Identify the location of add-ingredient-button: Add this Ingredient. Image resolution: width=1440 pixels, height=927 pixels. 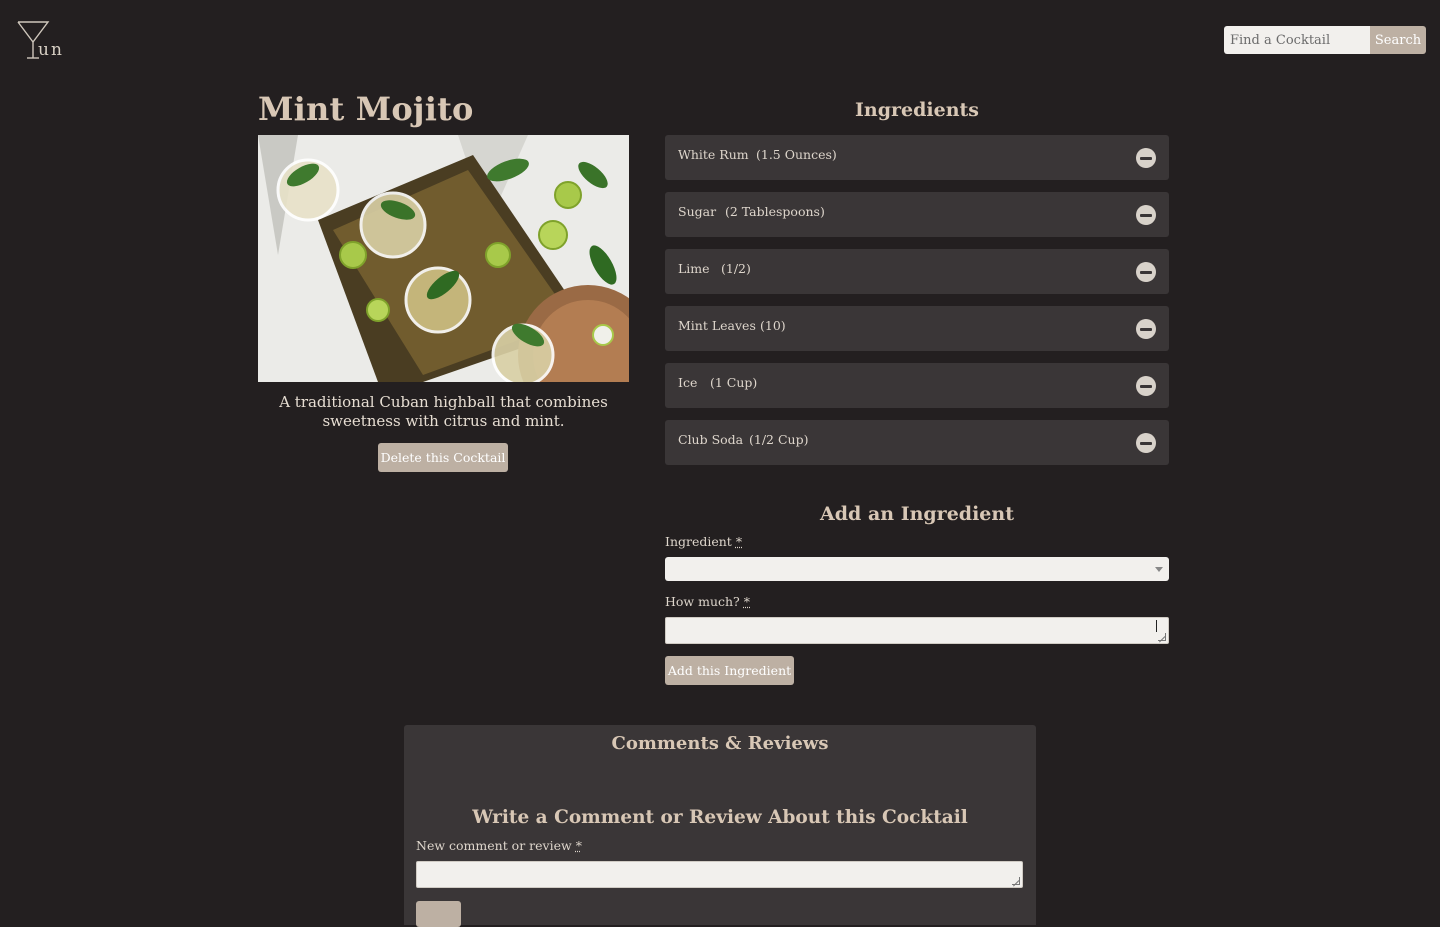
(729, 670).